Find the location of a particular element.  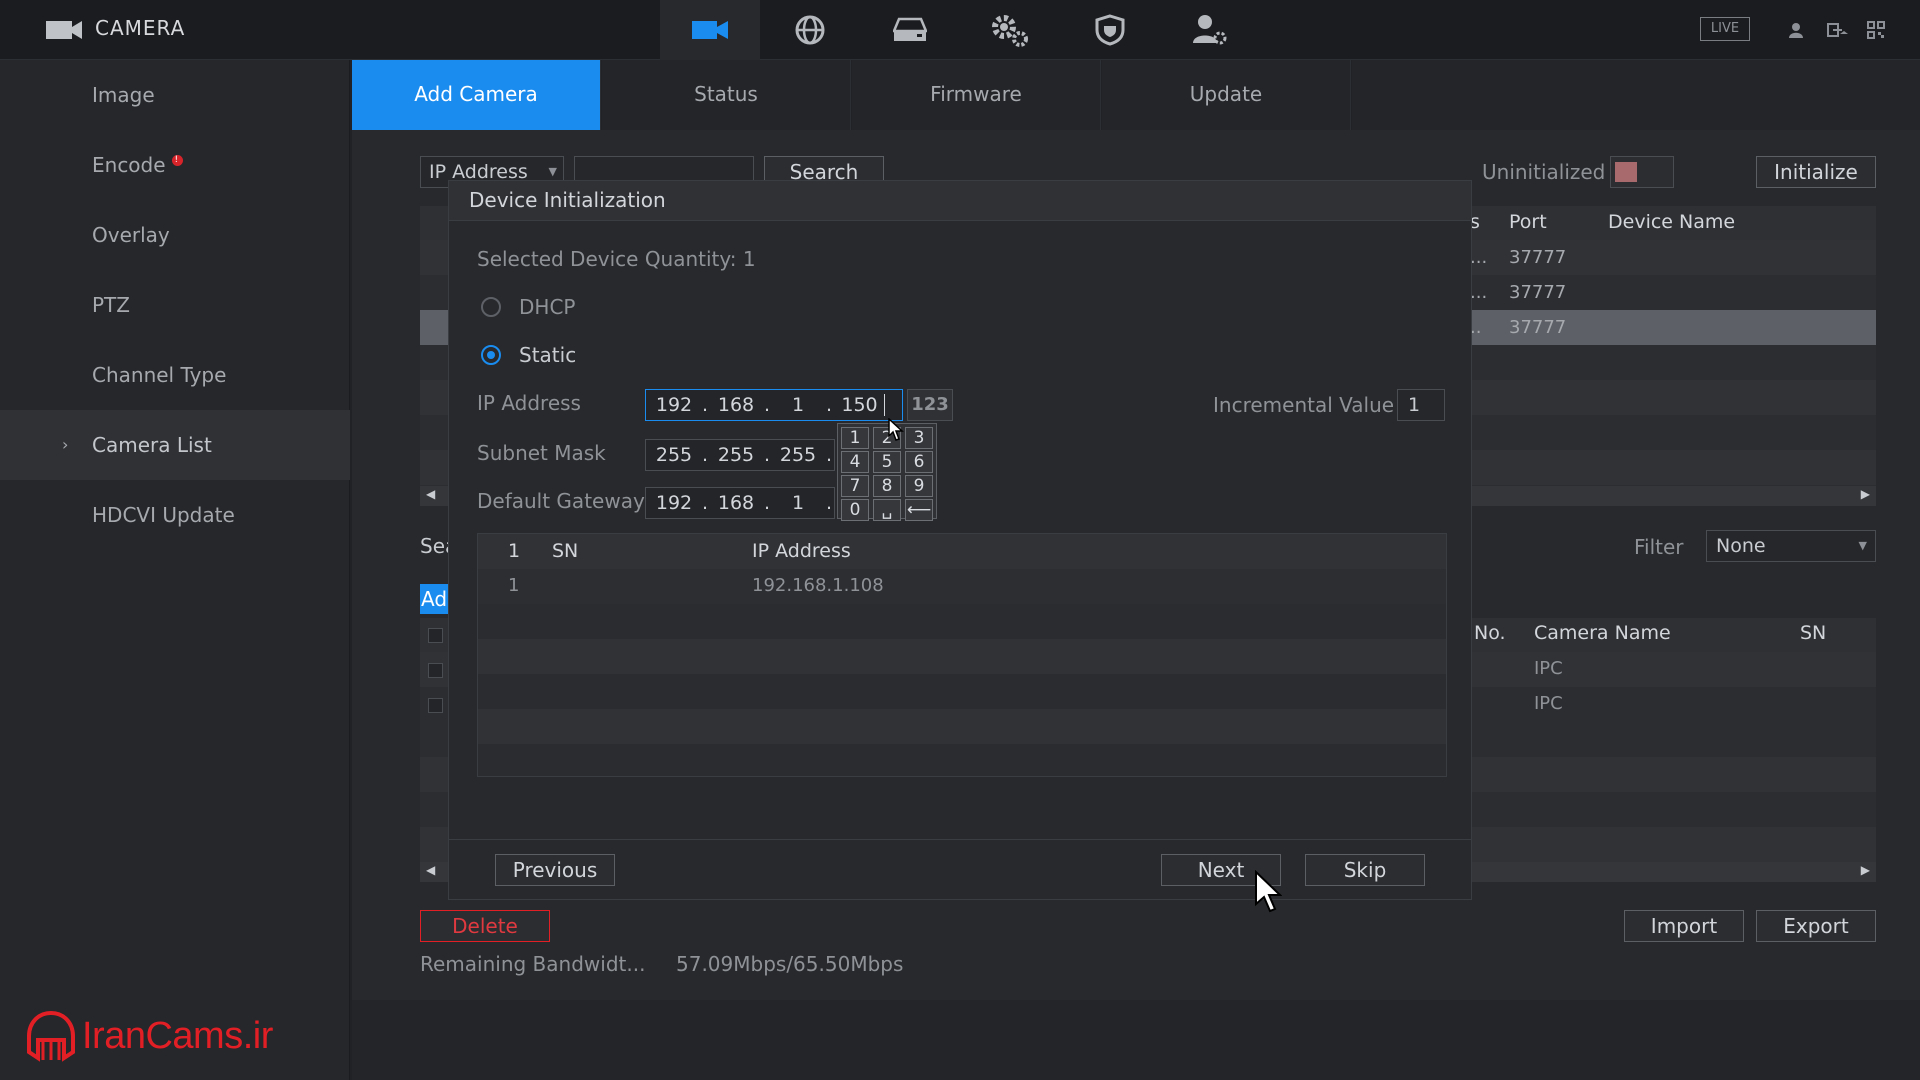

uninitialized-toggle is located at coordinates (1642, 172).